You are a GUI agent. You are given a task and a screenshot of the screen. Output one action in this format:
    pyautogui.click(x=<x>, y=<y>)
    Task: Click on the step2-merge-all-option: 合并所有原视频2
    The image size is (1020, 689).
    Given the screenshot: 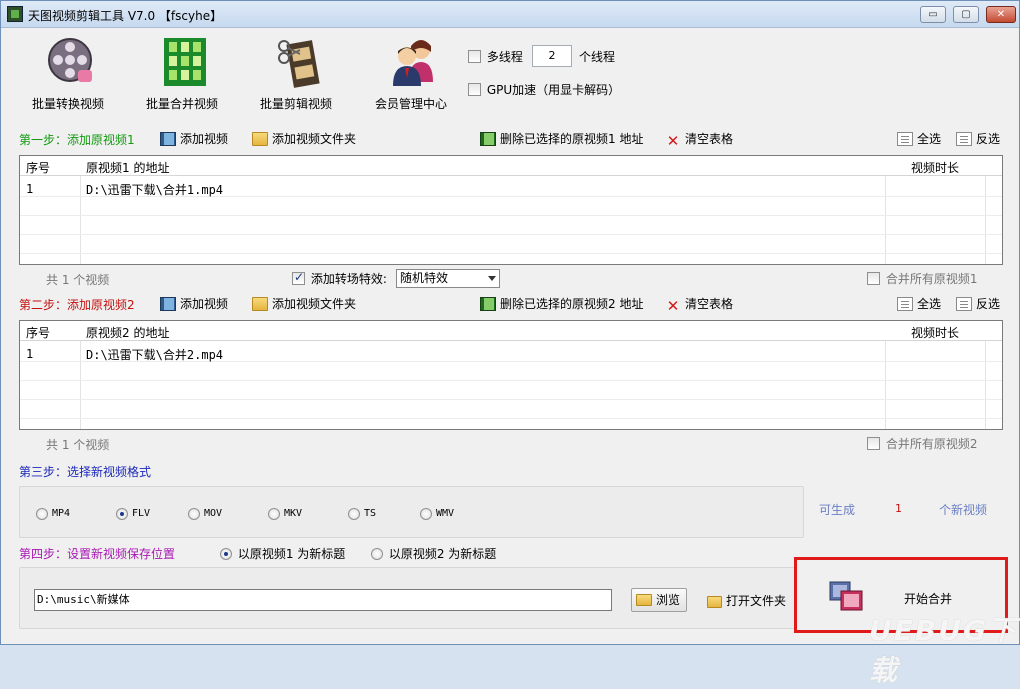 What is the action you would take?
    pyautogui.click(x=922, y=443)
    